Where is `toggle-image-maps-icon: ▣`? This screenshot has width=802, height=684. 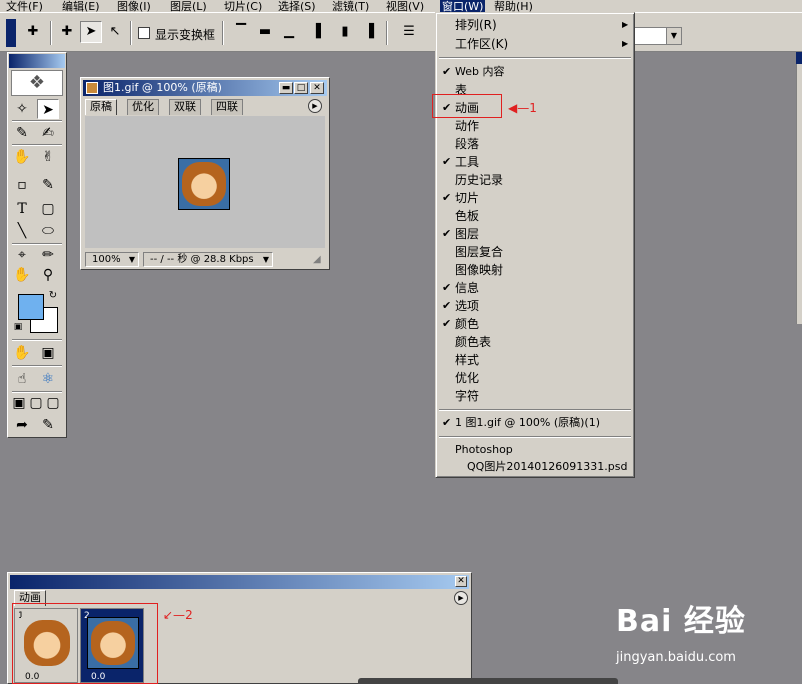 toggle-image-maps-icon: ▣ is located at coordinates (48, 353).